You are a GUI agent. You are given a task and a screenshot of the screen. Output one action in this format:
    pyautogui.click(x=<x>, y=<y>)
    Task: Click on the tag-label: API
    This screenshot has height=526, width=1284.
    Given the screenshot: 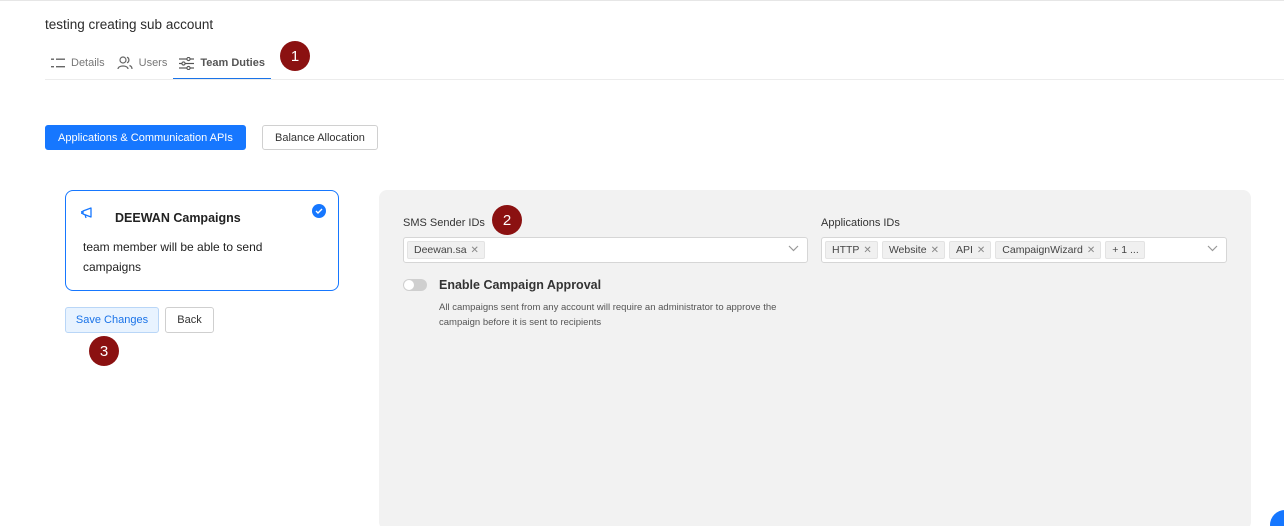 What is the action you would take?
    pyautogui.click(x=964, y=250)
    